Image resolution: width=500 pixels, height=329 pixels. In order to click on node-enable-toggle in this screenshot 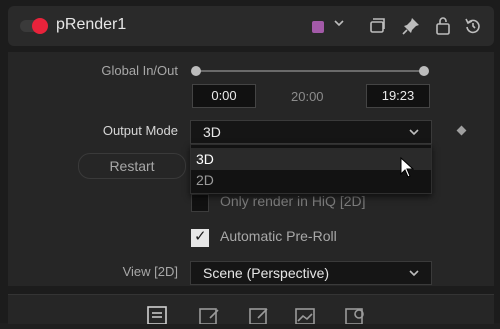, I will do `click(34, 26)`.